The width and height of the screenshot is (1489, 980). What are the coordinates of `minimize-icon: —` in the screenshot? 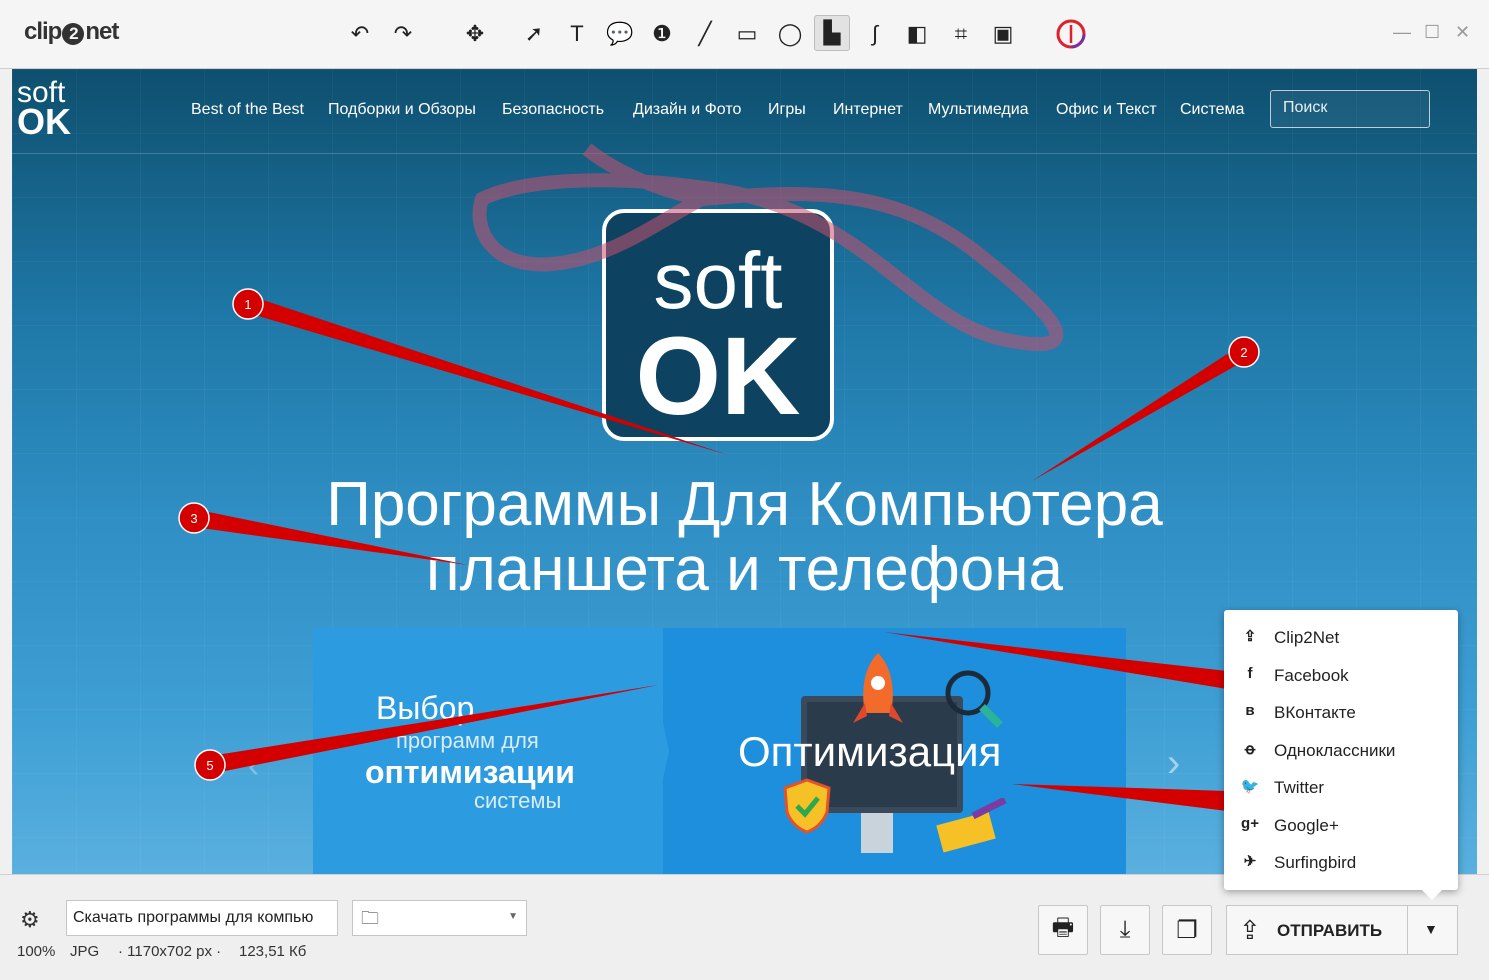 It's located at (1402, 32).